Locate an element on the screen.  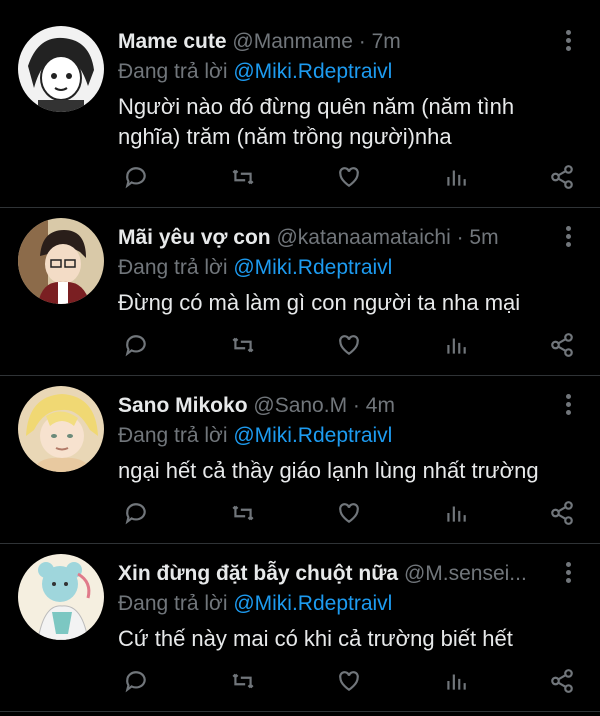
user-handle: @Manmame is located at coordinates (292, 41).